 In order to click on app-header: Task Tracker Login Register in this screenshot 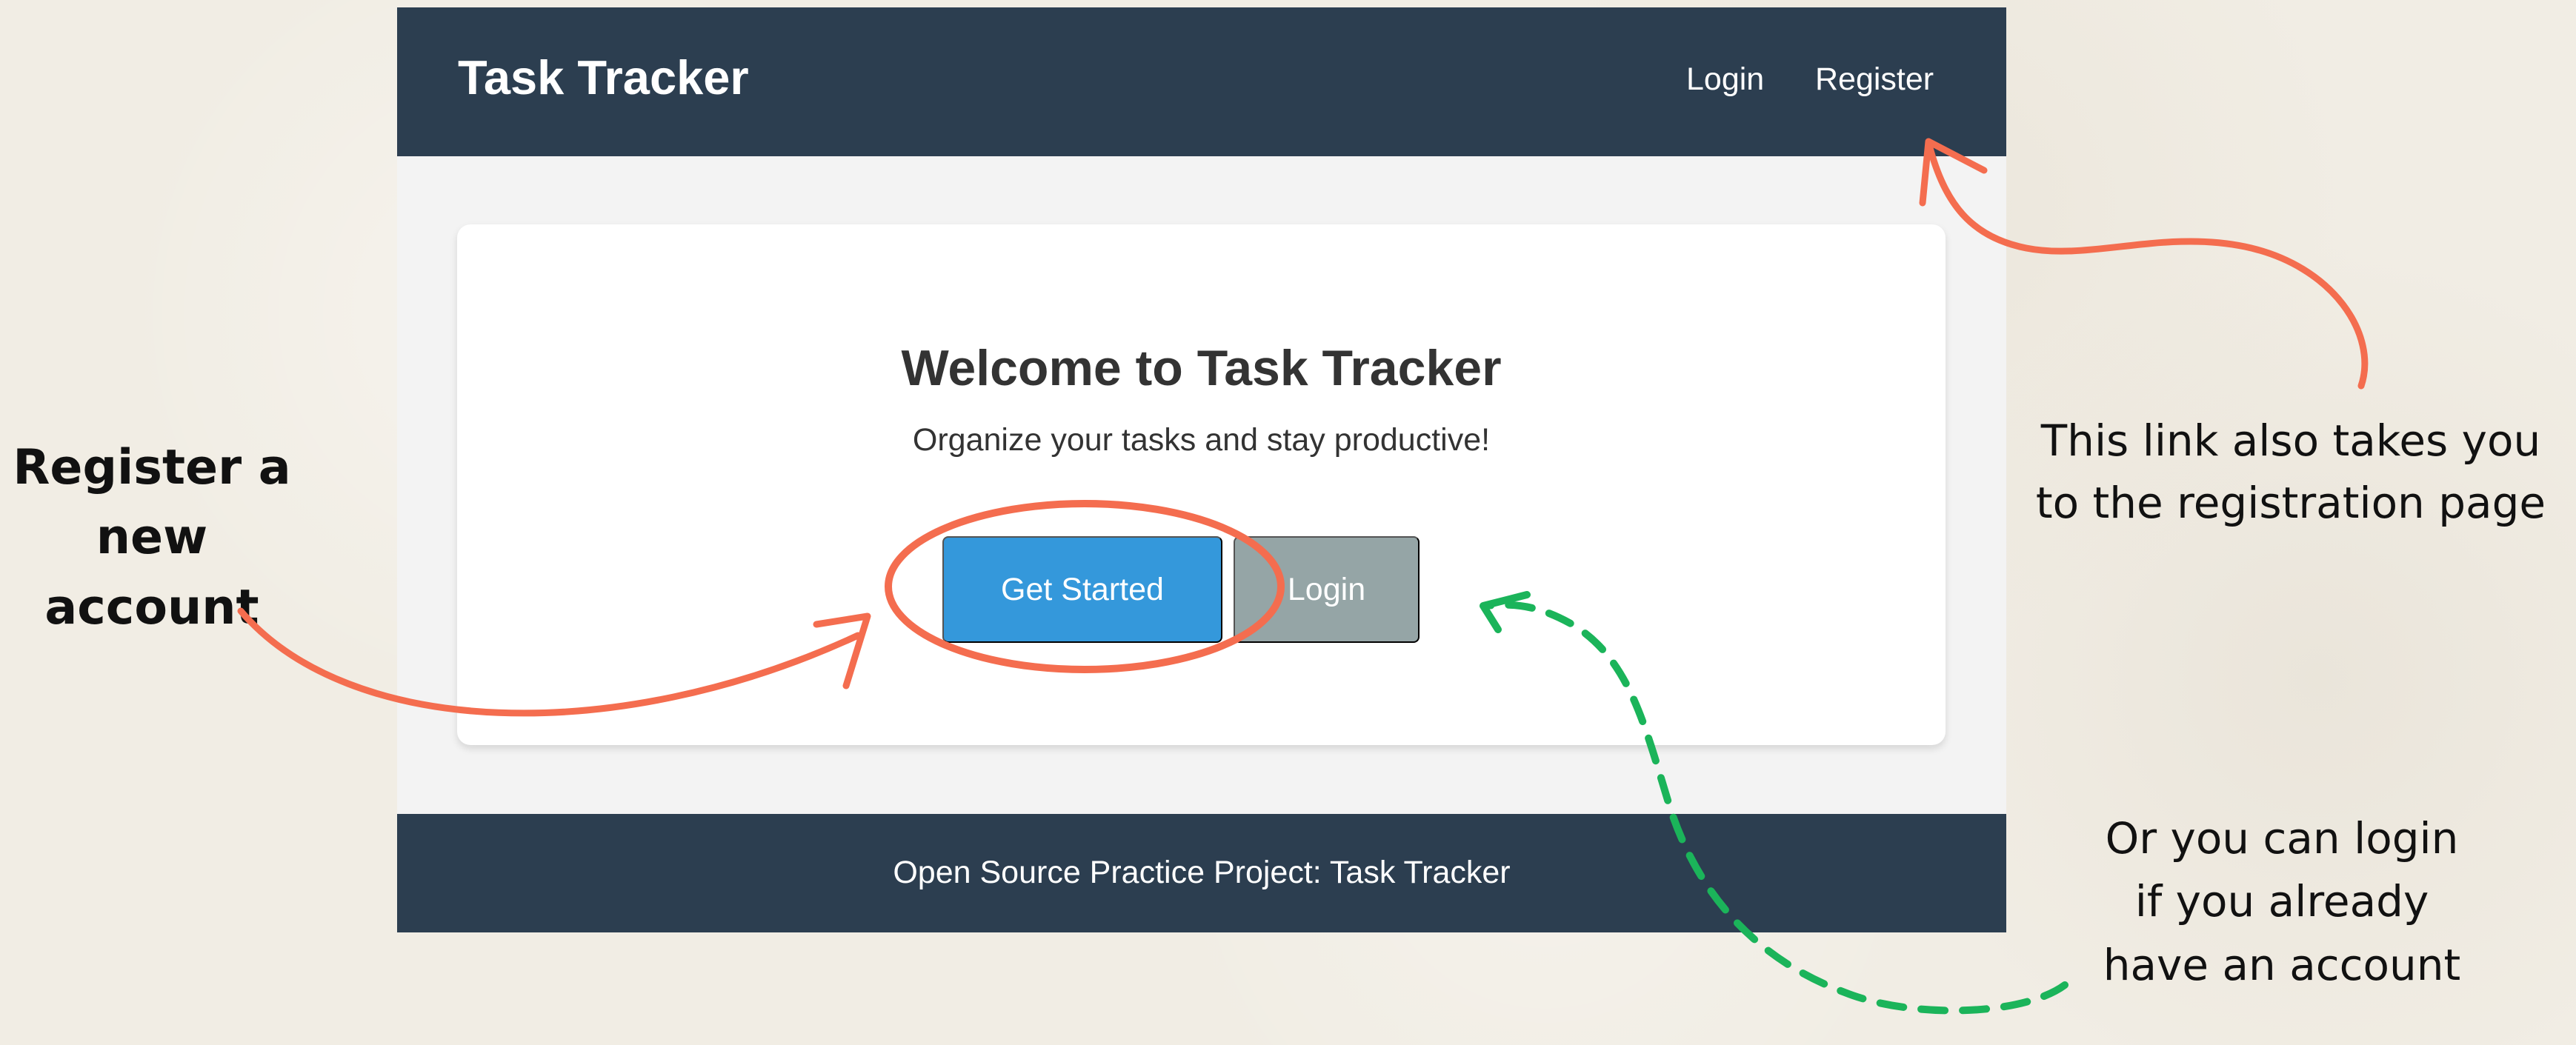, I will do `click(1201, 81)`.